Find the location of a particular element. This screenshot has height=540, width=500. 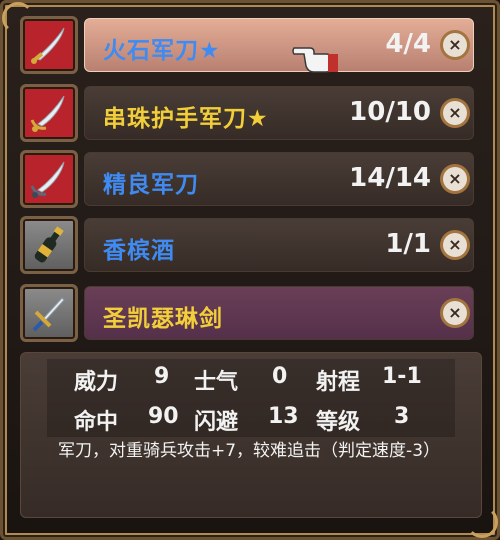

item-row-2: 串珠护手军刀★ 10/10 × is located at coordinates (248, 113).